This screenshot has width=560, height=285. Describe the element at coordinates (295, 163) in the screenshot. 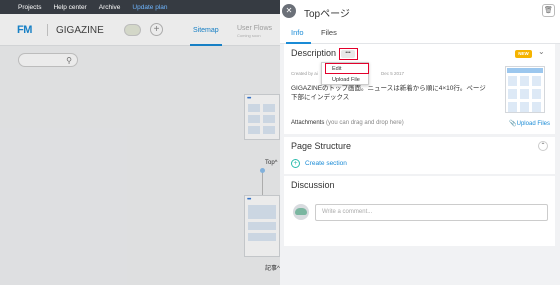

I see `plus-circle-icon: +` at that location.